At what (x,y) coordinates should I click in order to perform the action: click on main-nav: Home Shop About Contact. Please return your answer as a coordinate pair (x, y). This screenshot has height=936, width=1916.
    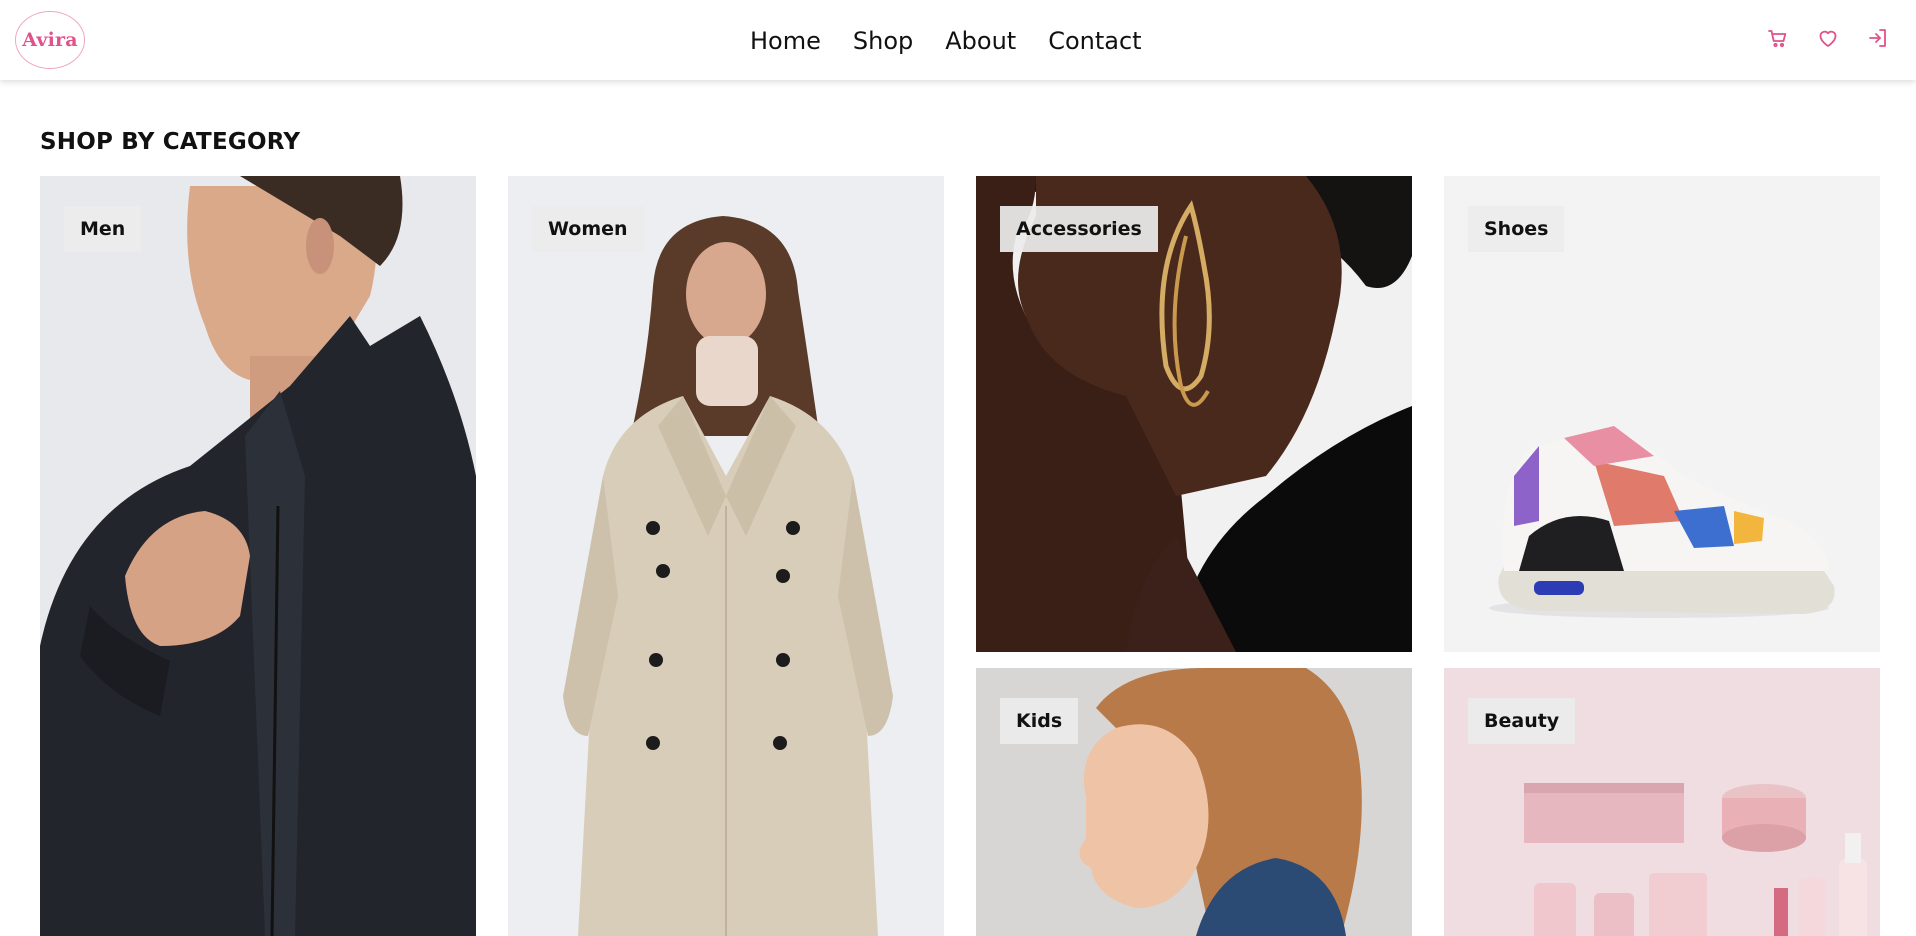
    Looking at the image, I should click on (946, 41).